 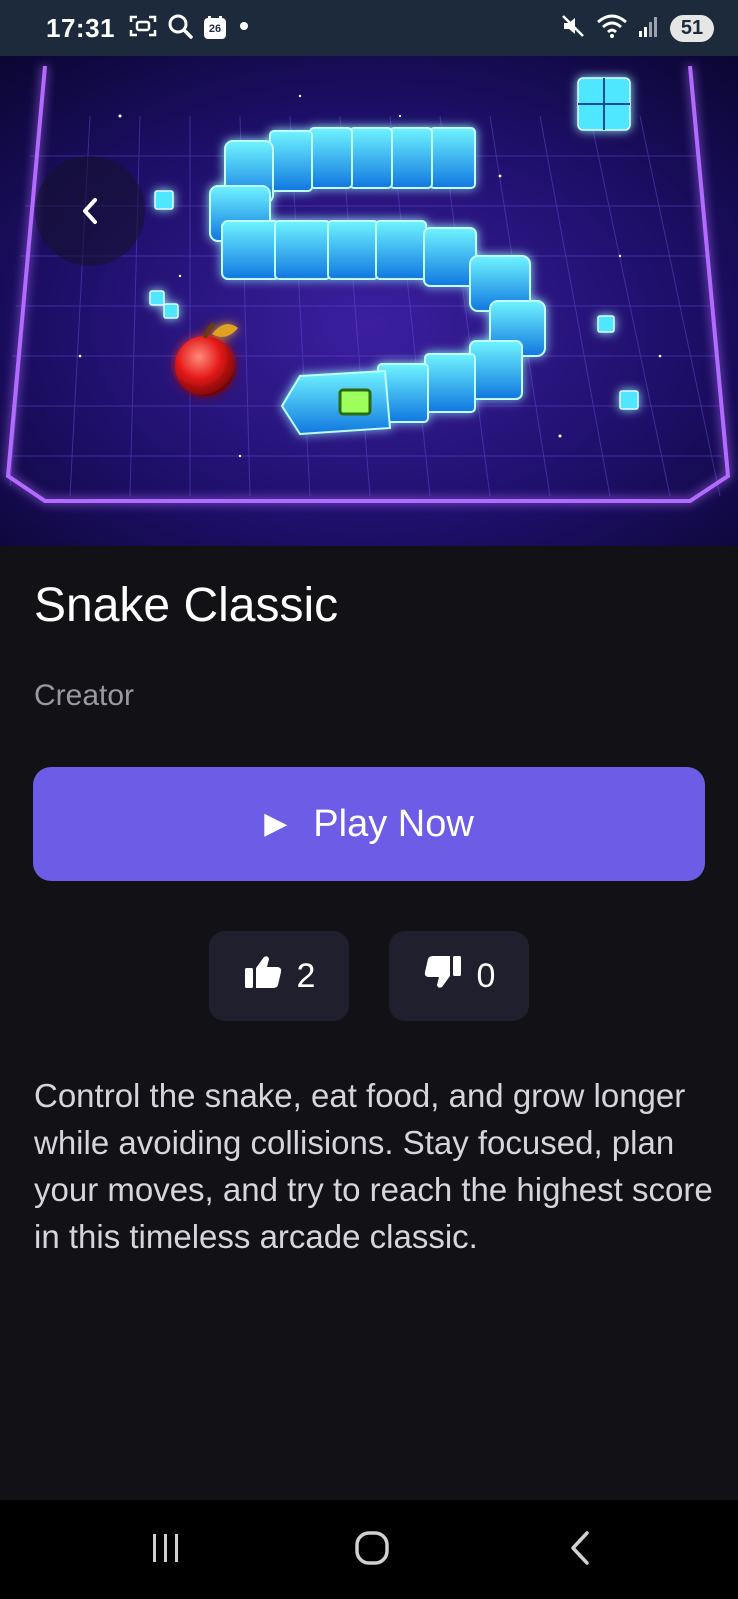 I want to click on like-count: 2, so click(x=306, y=975).